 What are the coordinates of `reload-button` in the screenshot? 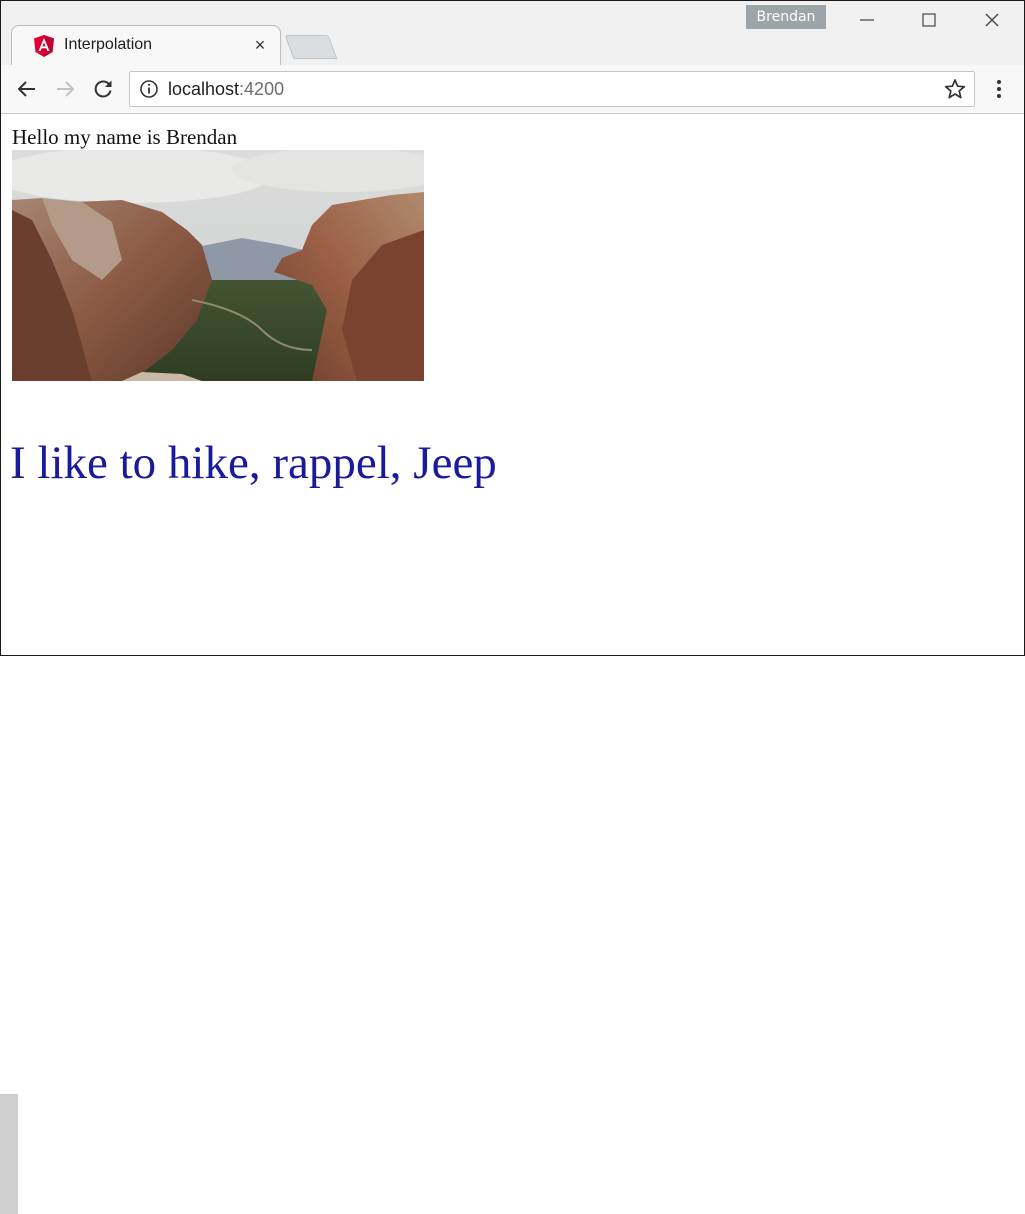 It's located at (103, 89).